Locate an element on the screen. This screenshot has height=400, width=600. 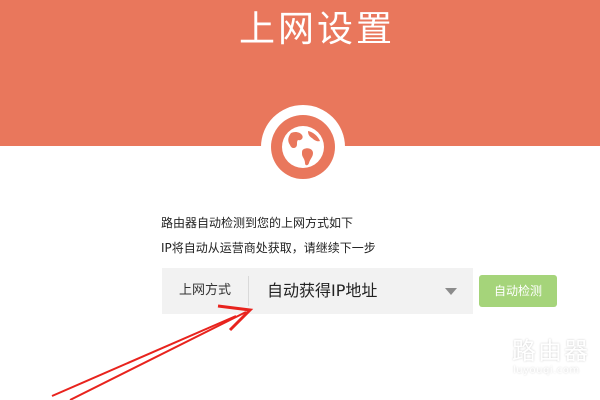
globe-badge is located at coordinates (303, 147).